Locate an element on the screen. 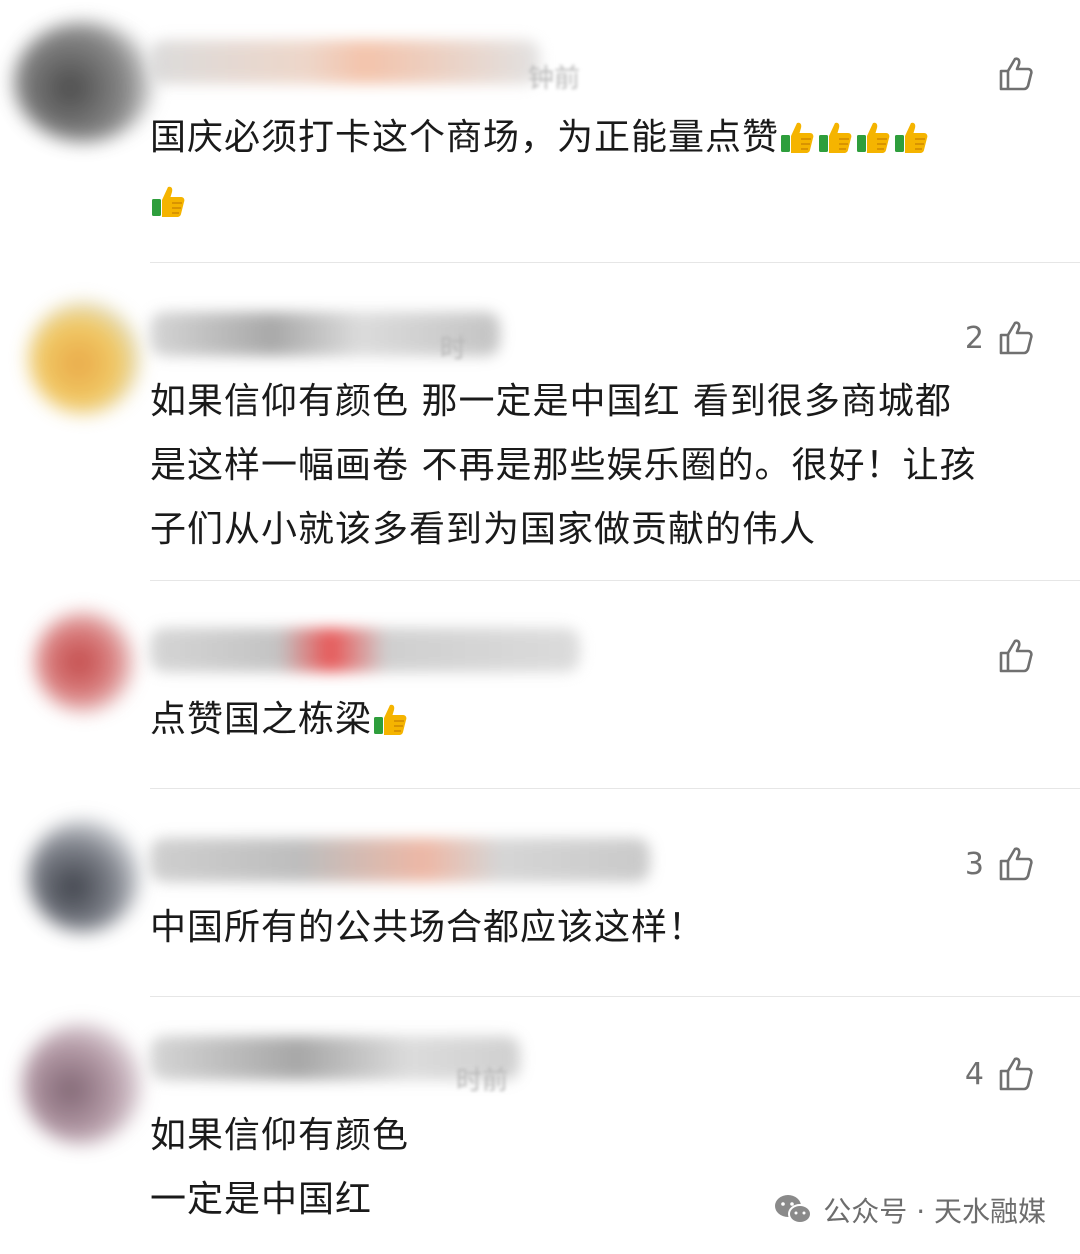 This screenshot has width=1080, height=1254. like-button: 2 is located at coordinates (1000, 338).